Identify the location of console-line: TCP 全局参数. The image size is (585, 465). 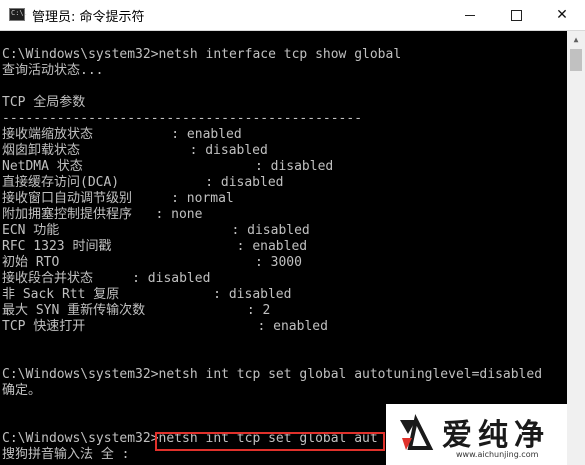
(44, 102).